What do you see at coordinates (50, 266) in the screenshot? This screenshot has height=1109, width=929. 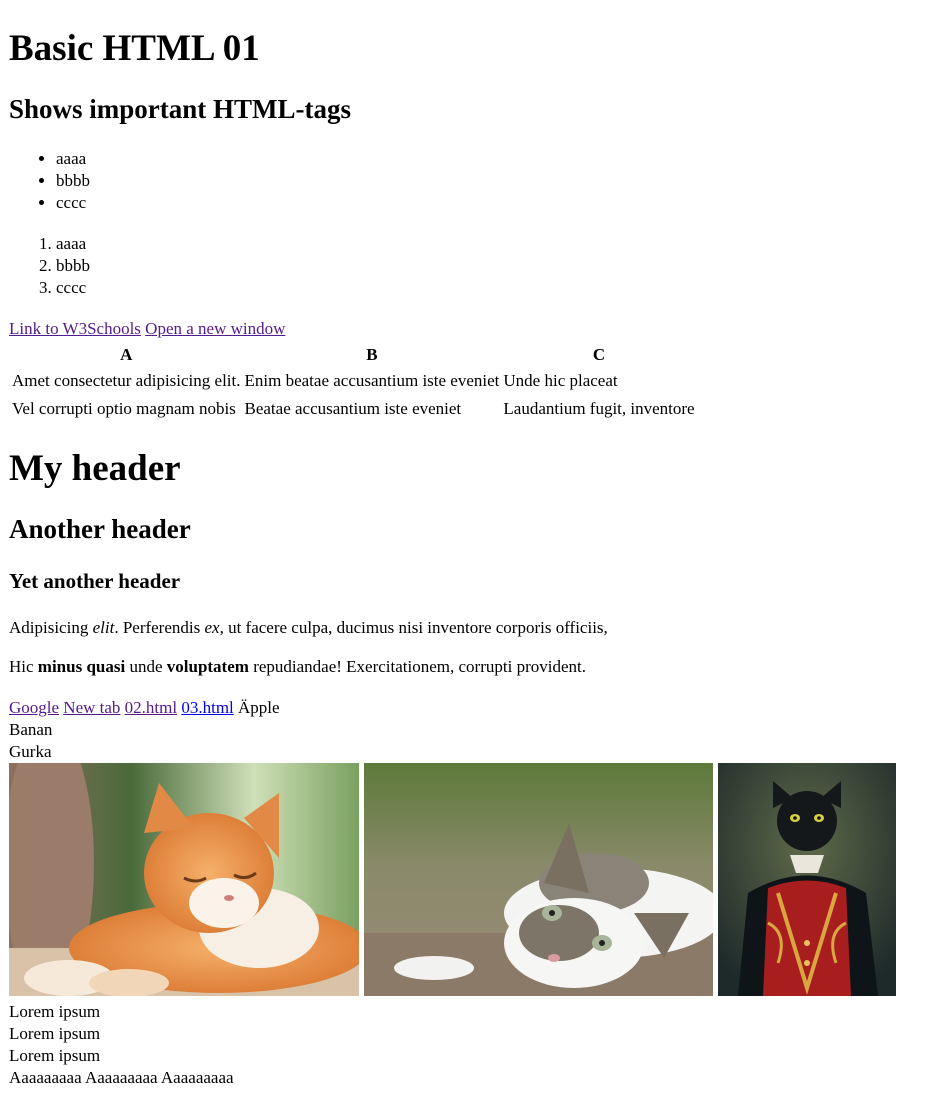 I see `ordered-list: aaaa bbbb cccc` at bounding box center [50, 266].